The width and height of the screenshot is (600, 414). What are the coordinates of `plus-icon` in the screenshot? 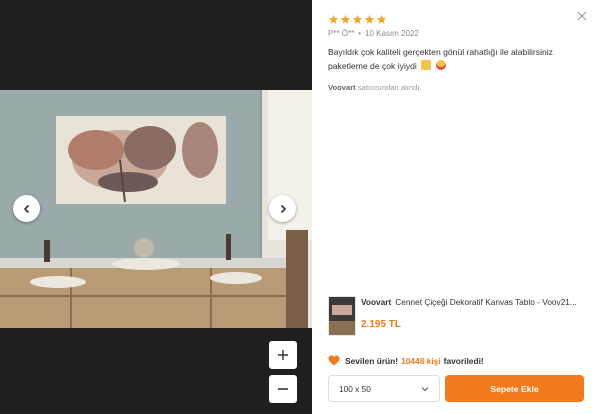 It's located at (283, 355).